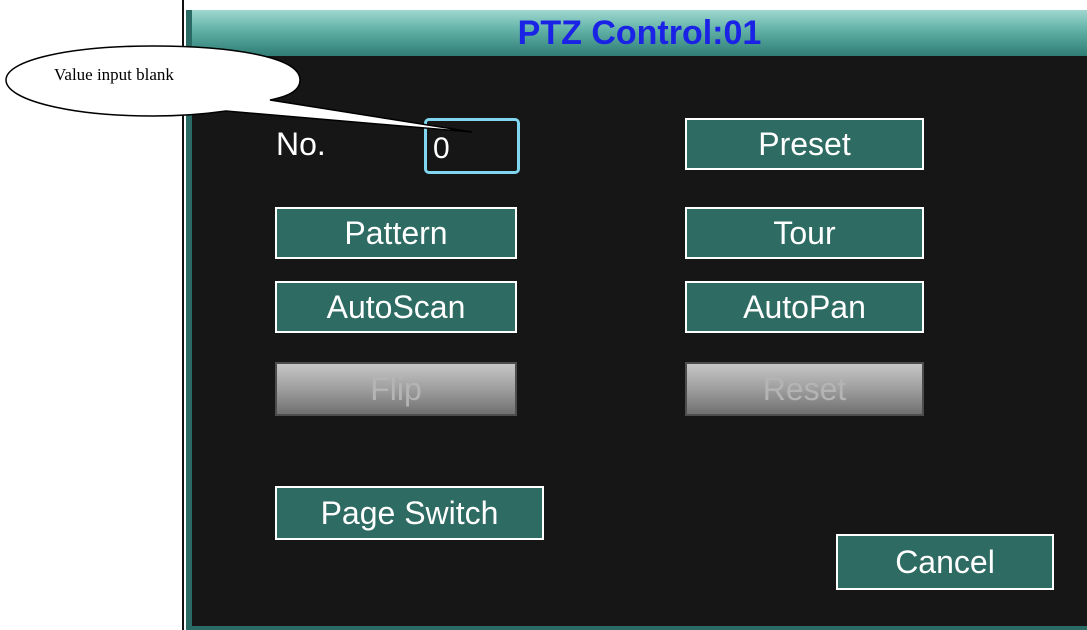 The height and width of the screenshot is (630, 1087). What do you see at coordinates (804, 389) in the screenshot?
I see `reset-button: Reset` at bounding box center [804, 389].